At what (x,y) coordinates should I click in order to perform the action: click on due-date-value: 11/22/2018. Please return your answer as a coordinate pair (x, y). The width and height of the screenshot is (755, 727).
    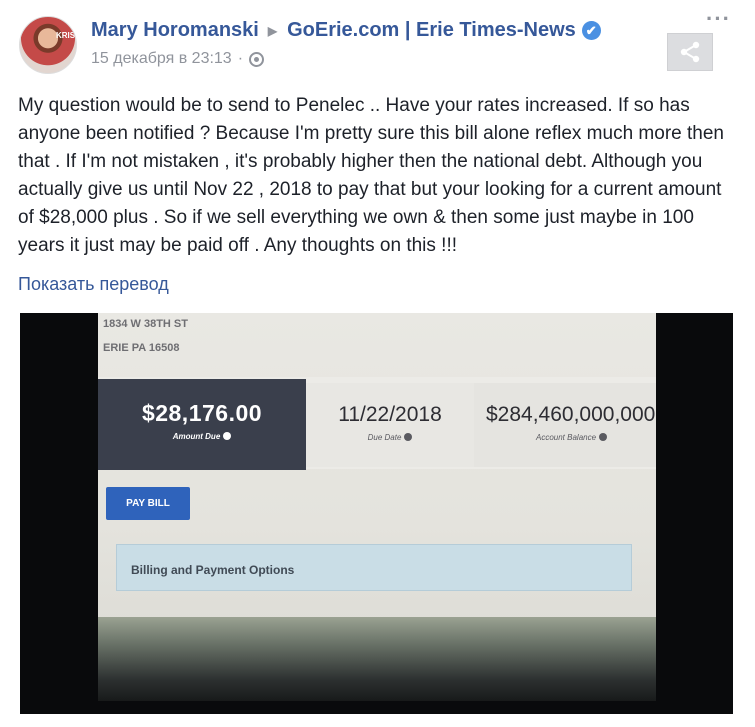
    Looking at the image, I should click on (390, 414).